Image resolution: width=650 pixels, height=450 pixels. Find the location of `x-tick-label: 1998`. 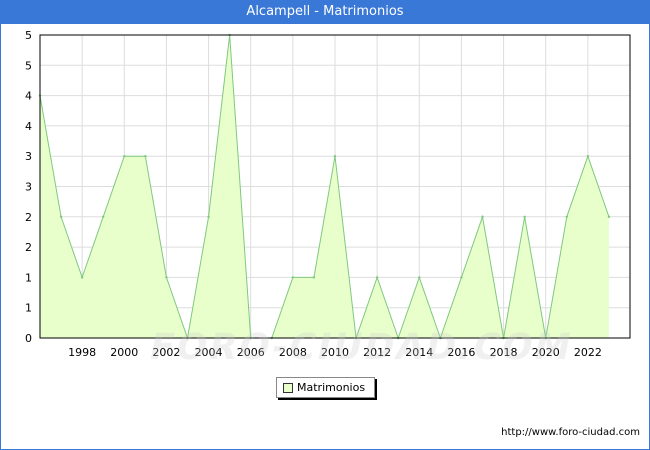

x-tick-label: 1998 is located at coordinates (82, 352).